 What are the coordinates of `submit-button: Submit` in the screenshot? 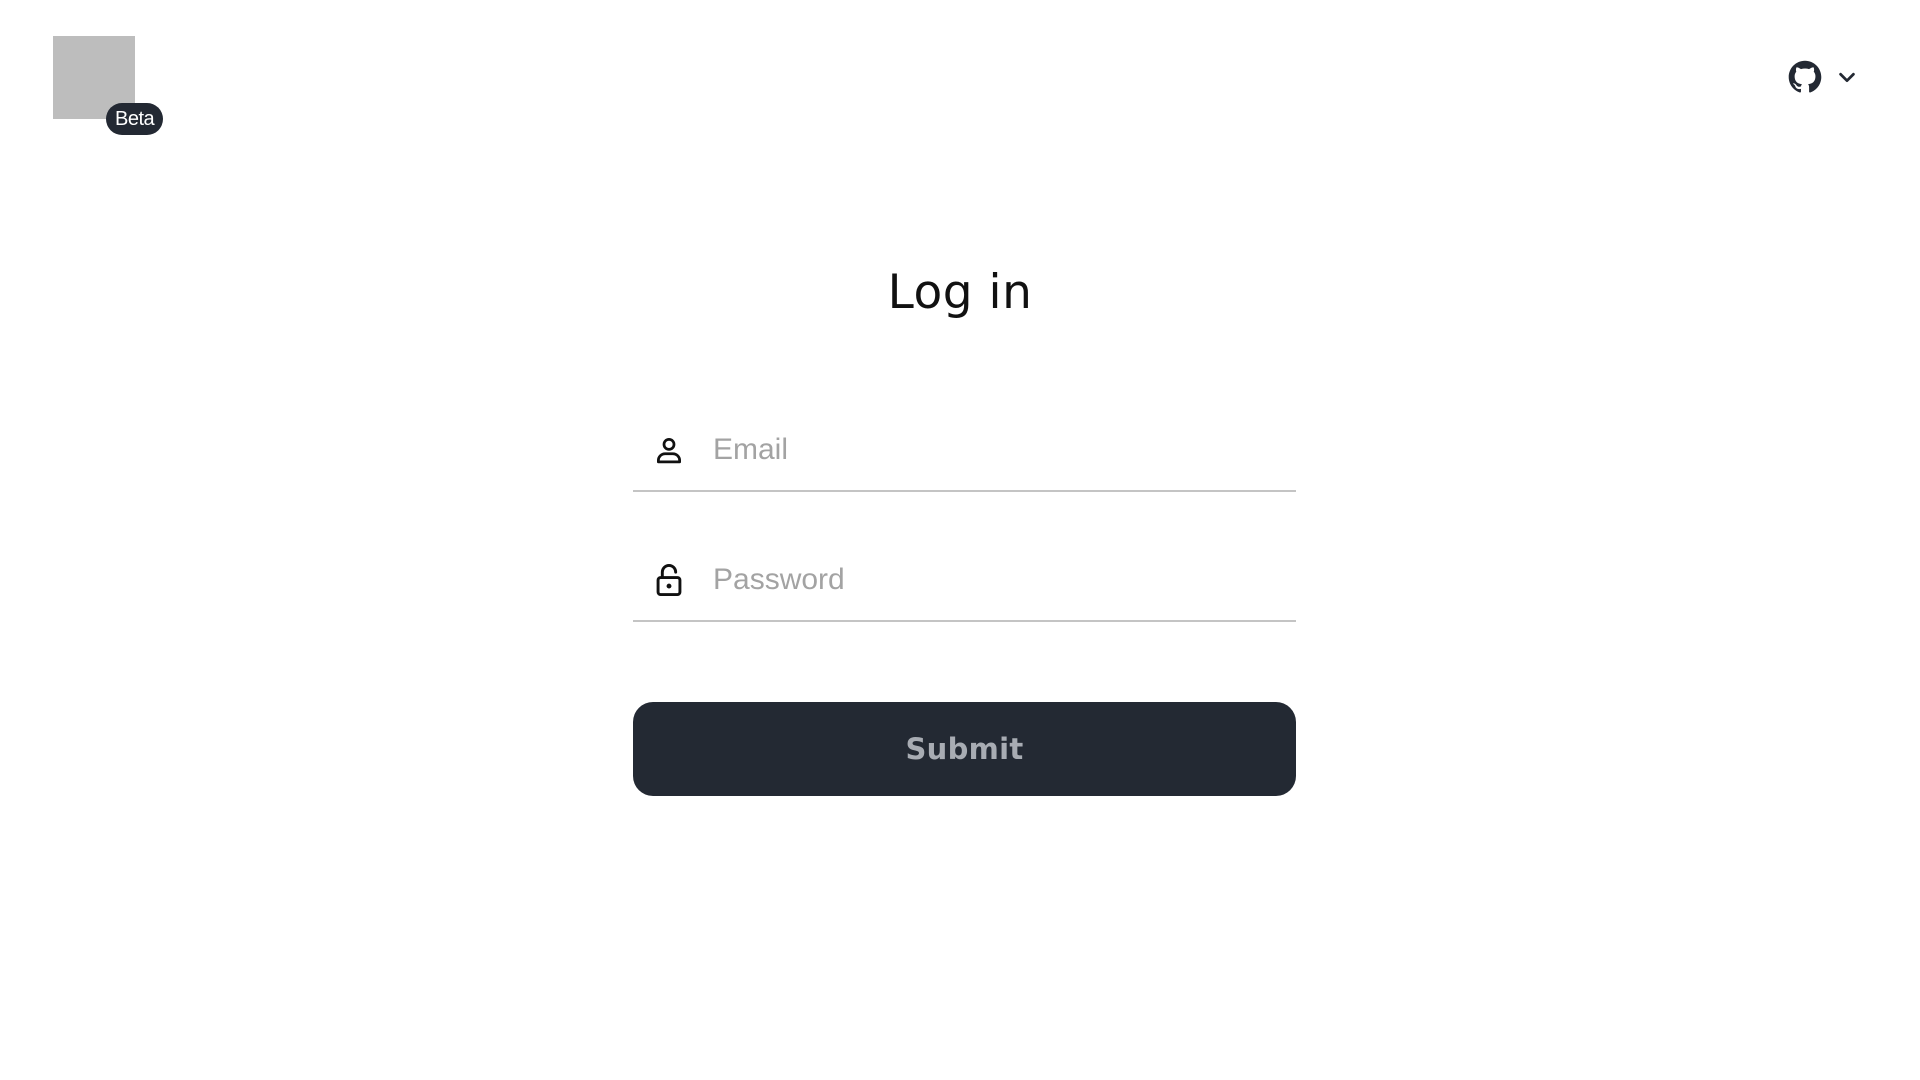 It's located at (964, 749).